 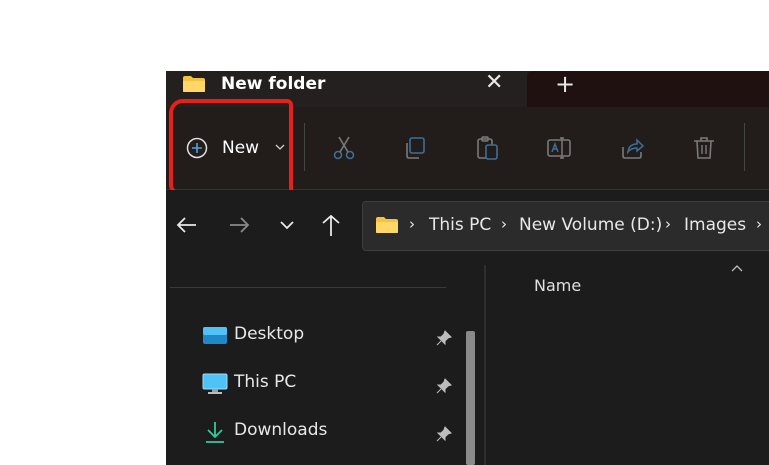 I want to click on share-icon, so click(x=632, y=148).